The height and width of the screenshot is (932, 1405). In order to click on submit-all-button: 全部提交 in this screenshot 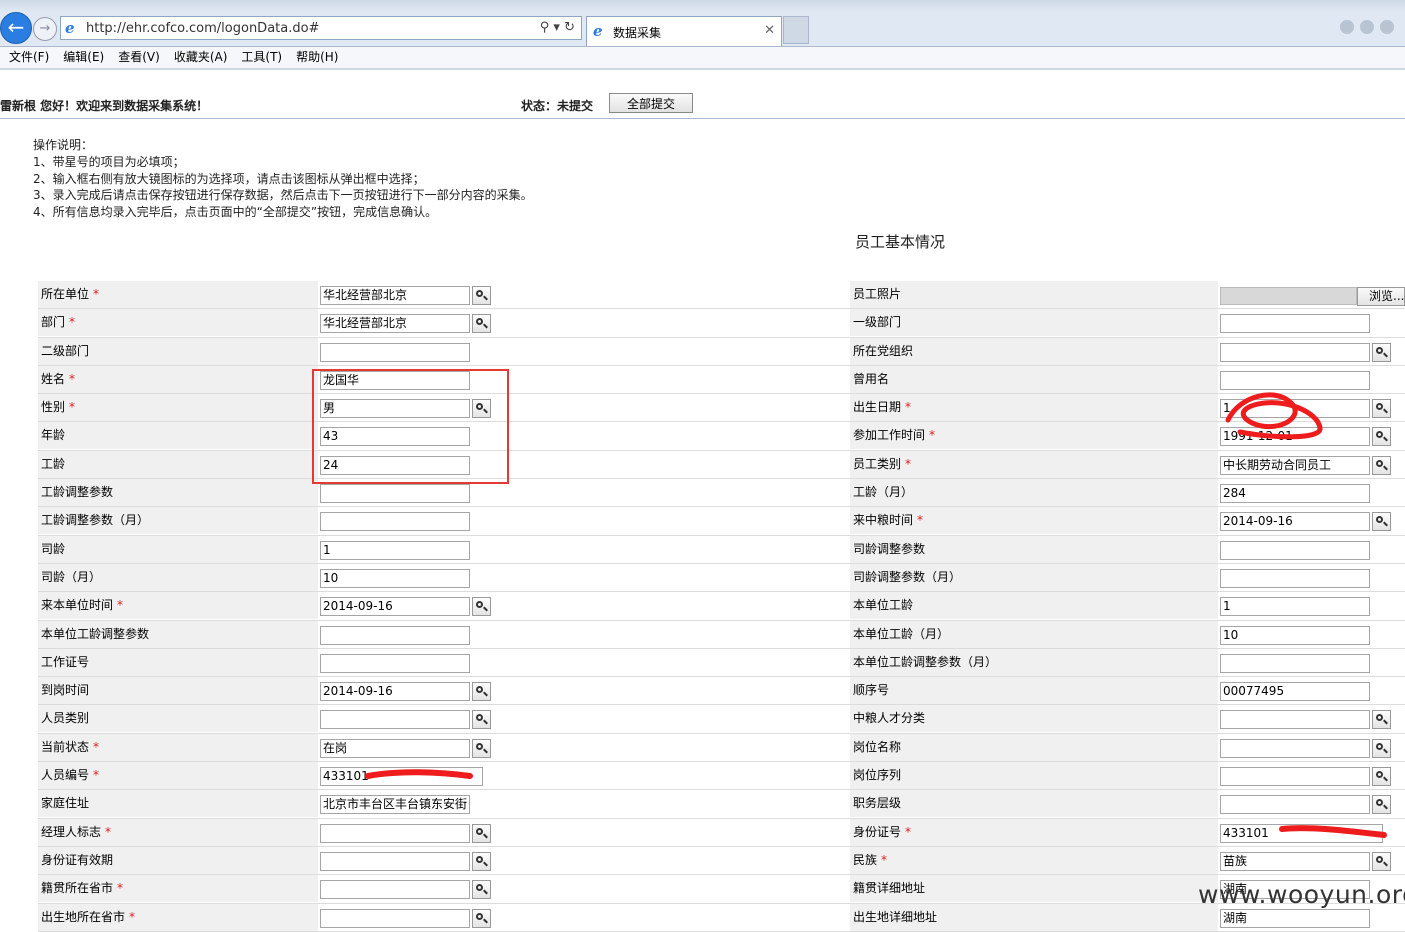, I will do `click(651, 103)`.